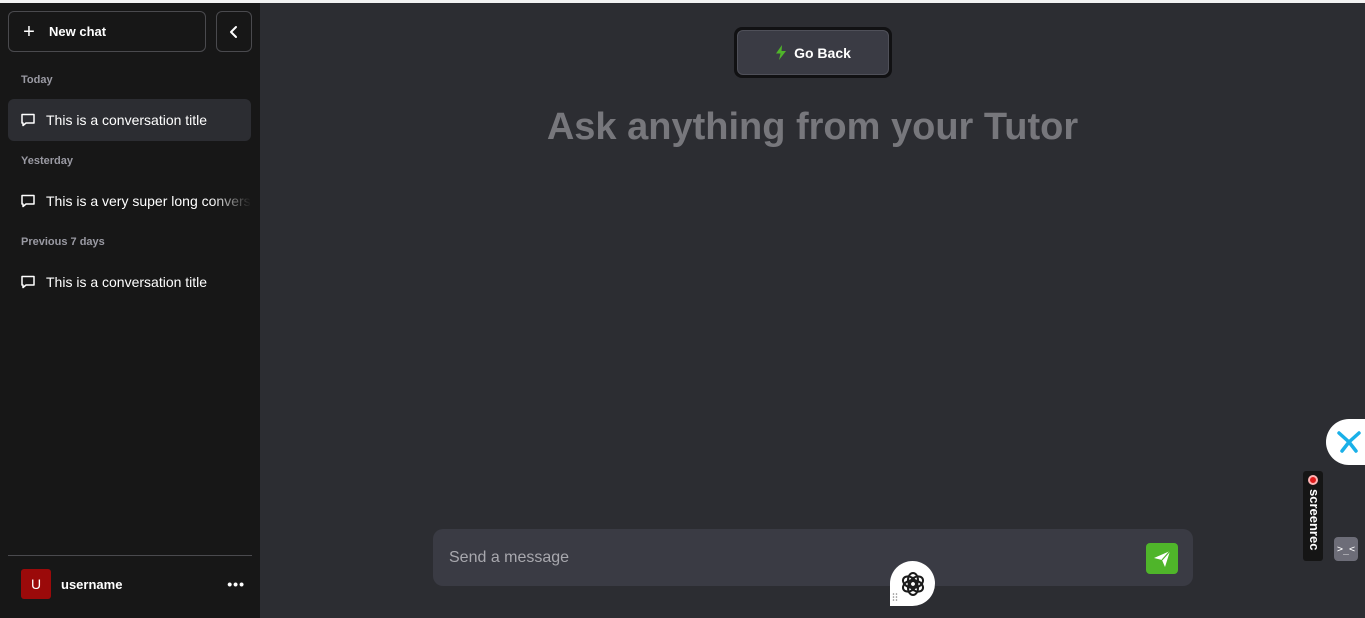  I want to click on go-back-button: Go Back, so click(813, 52).